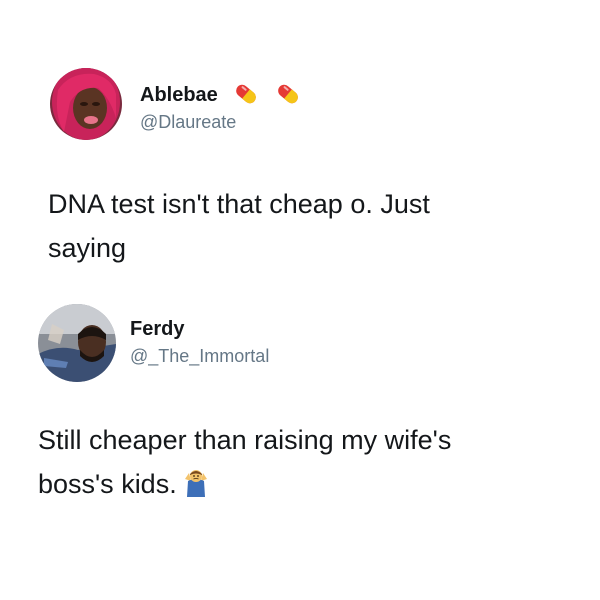 Image resolution: width=600 pixels, height=600 pixels. I want to click on user-handle: @_The_Immortal, so click(199, 356).